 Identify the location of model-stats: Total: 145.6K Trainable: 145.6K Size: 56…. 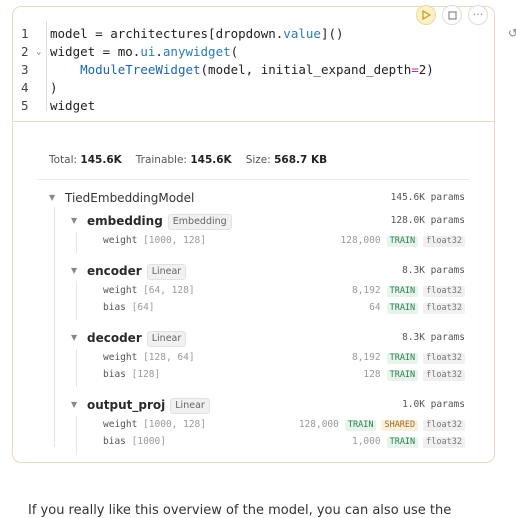
(188, 160).